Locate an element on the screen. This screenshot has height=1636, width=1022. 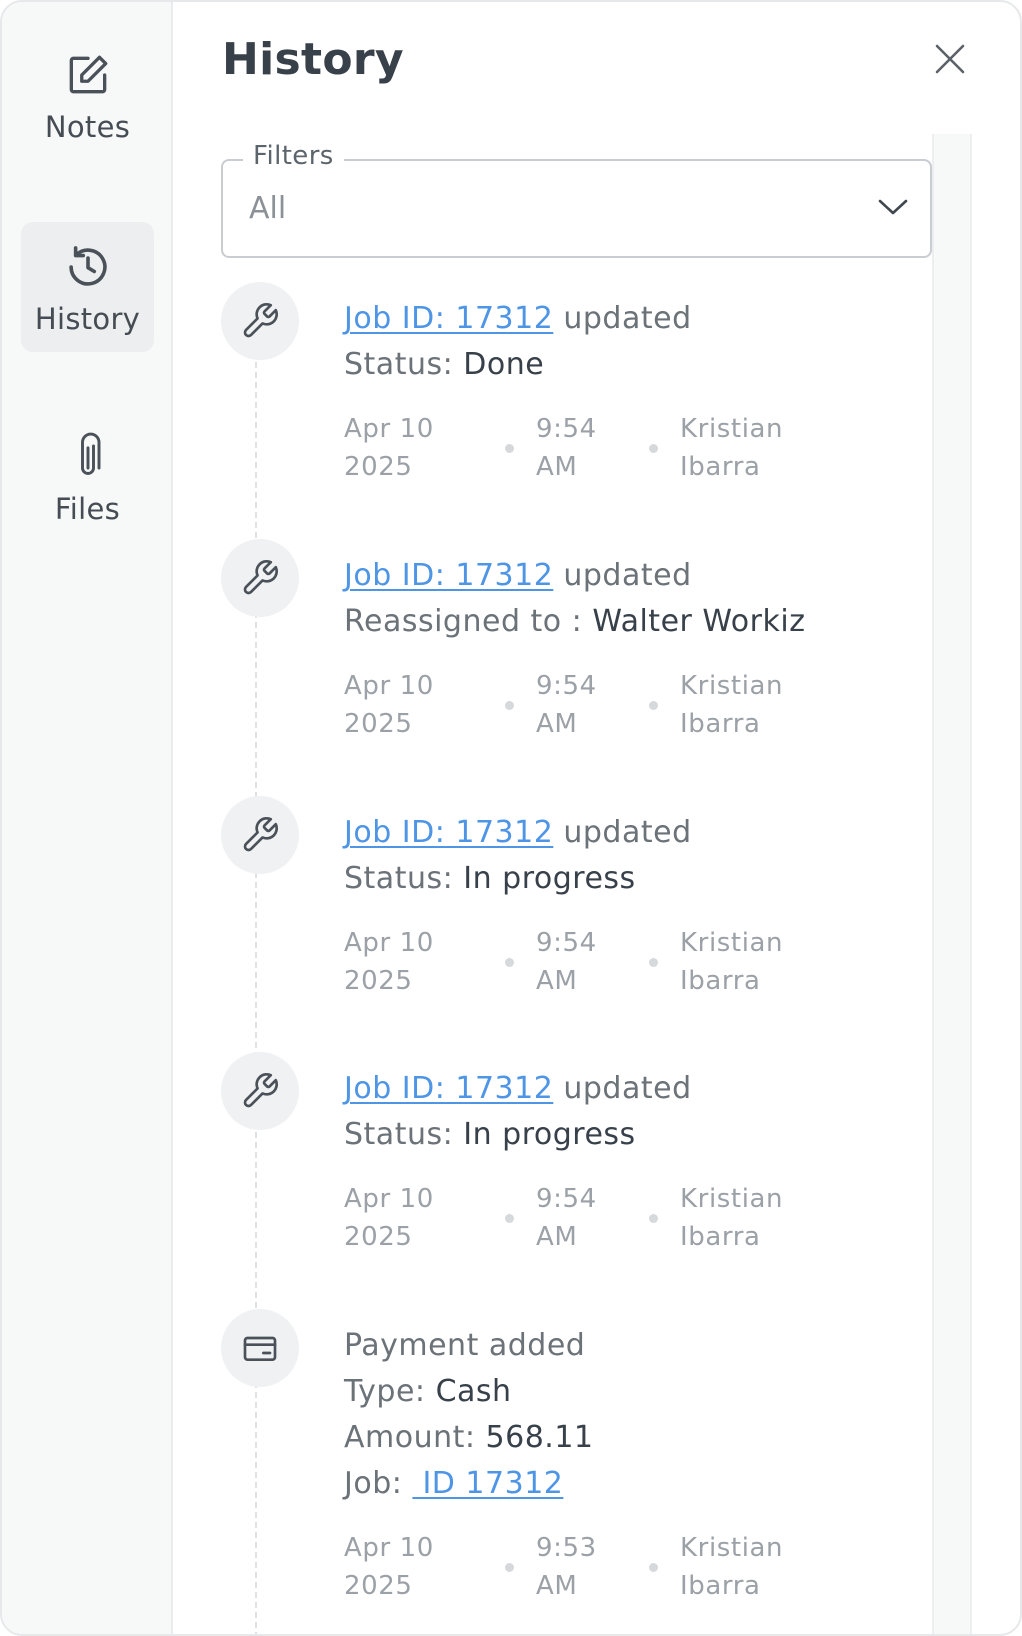
entry-time: 9:53 AM is located at coordinates (566, 1567).